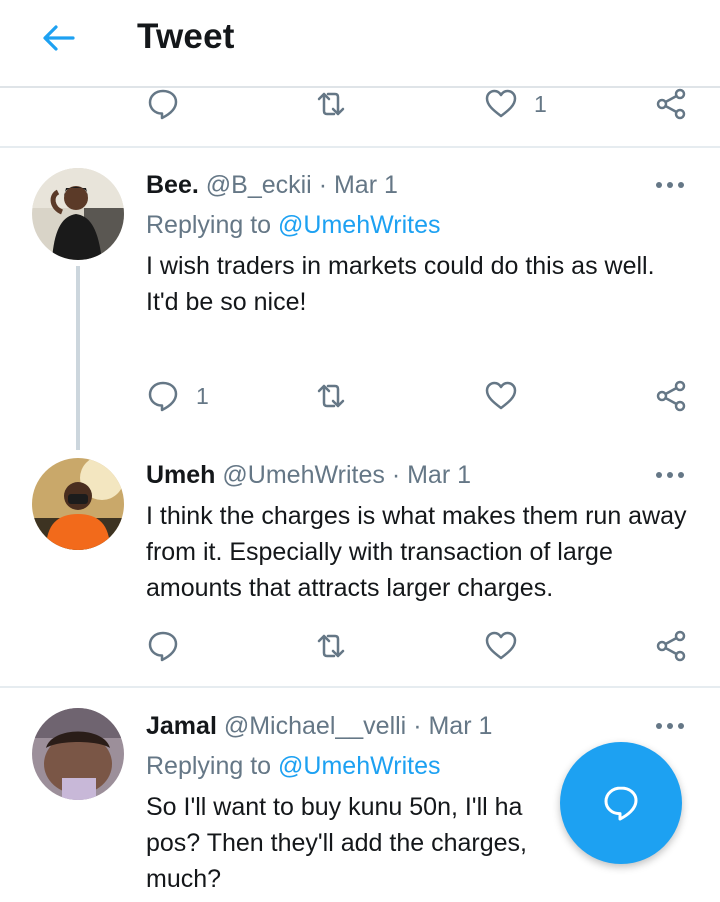 This screenshot has width=720, height=902. I want to click on arrow-left-icon, so click(59, 38).